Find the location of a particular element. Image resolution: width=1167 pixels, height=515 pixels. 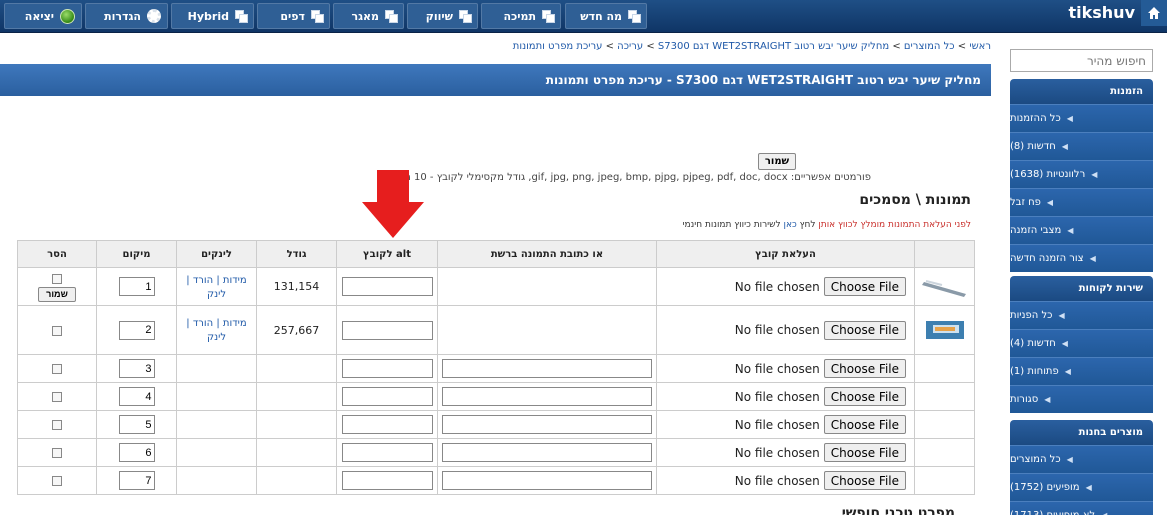

breadcrumb-products: כל המוצרים is located at coordinates (929, 46).